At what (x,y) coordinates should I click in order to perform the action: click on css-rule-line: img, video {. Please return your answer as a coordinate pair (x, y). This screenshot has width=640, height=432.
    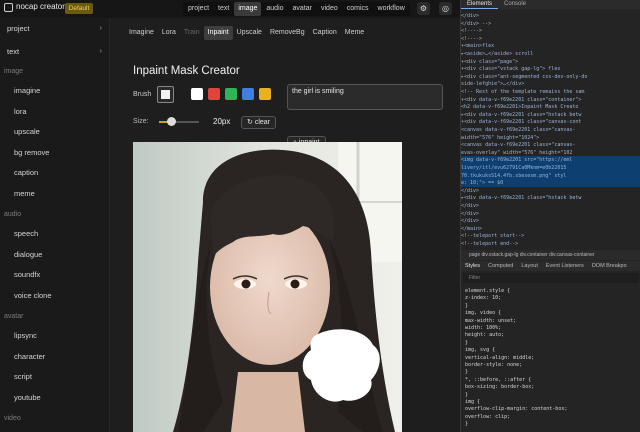
    Looking at the image, I should click on (483, 313).